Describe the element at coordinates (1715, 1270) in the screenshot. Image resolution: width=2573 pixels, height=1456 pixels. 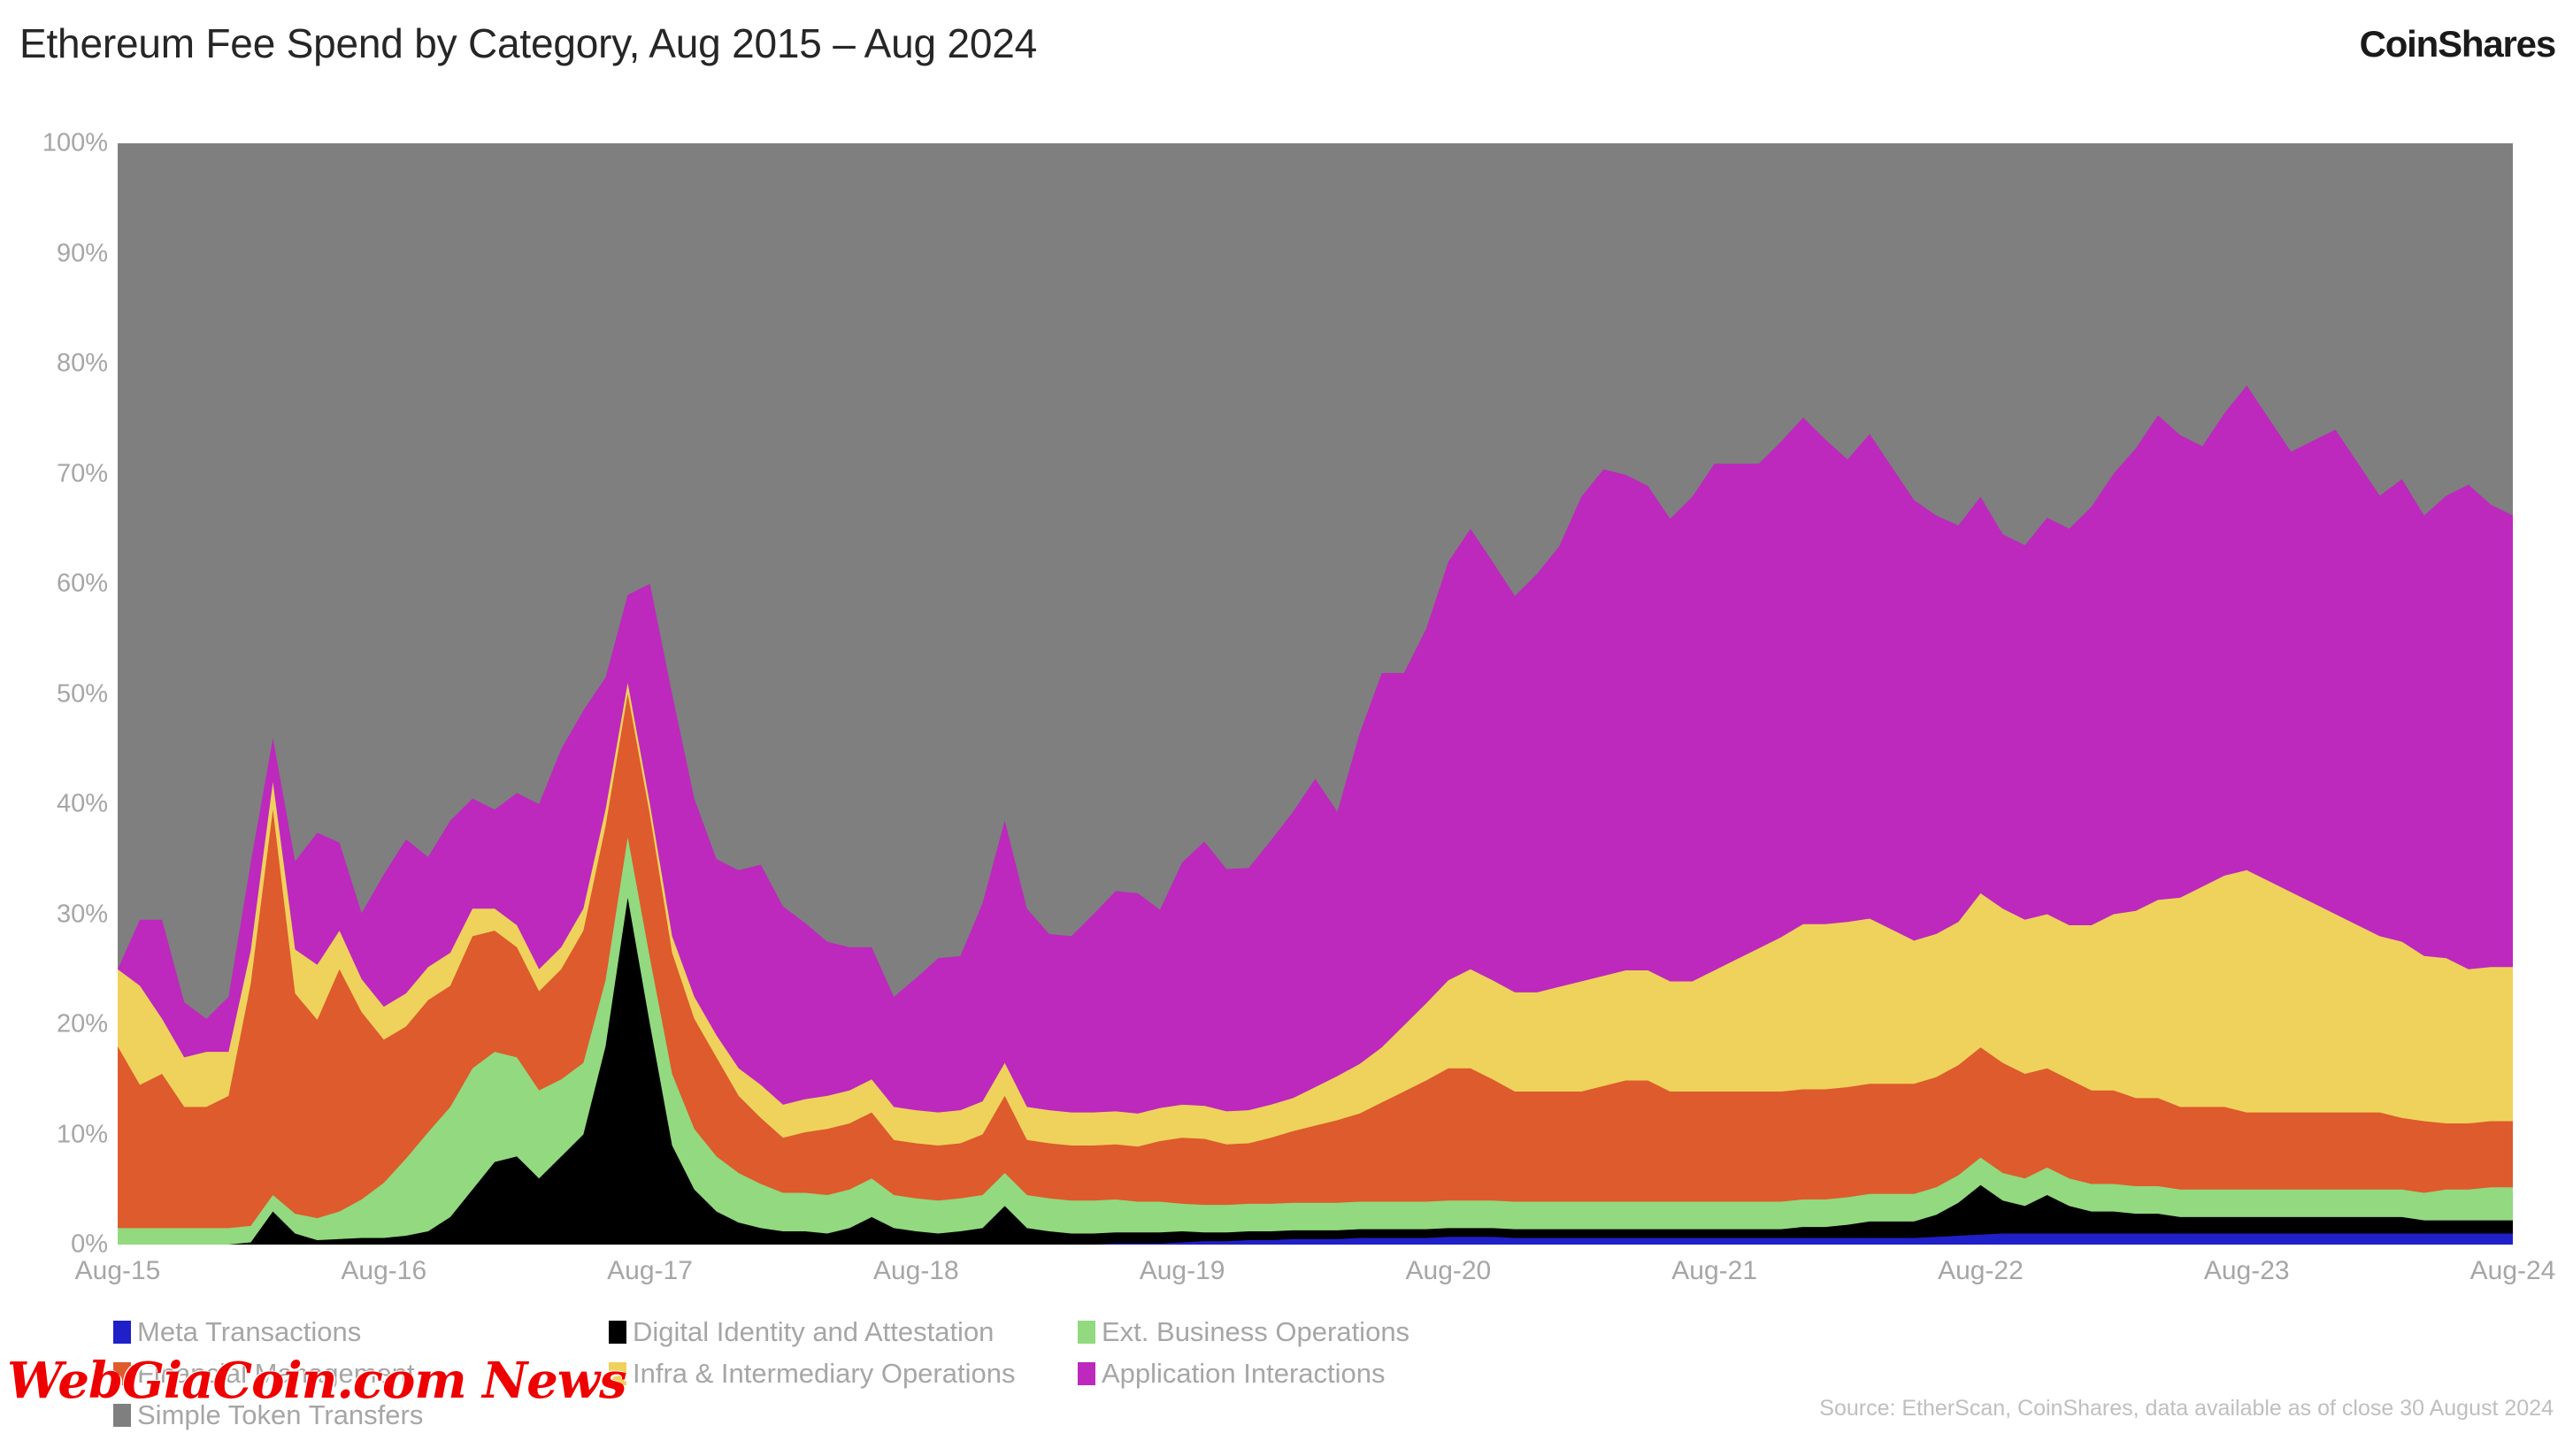
I see `x-axis-tick: Aug-21` at that location.